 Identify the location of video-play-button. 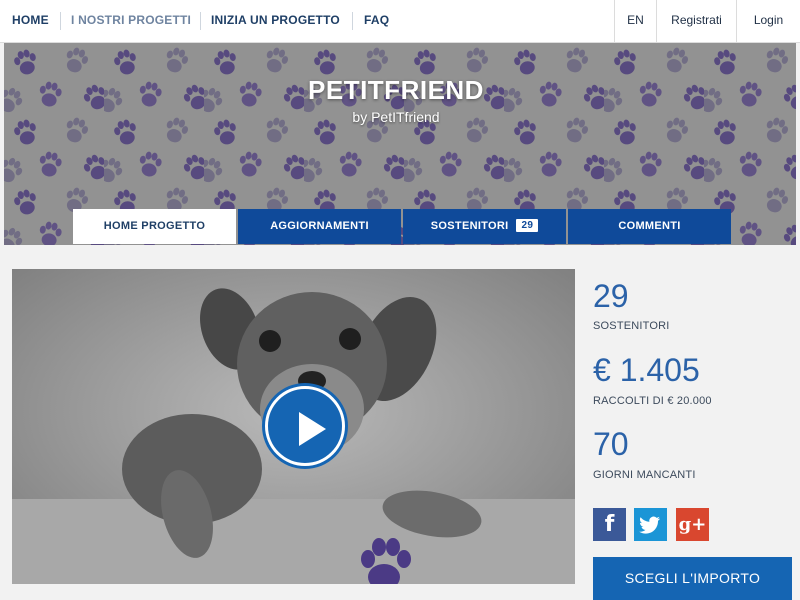
(305, 426).